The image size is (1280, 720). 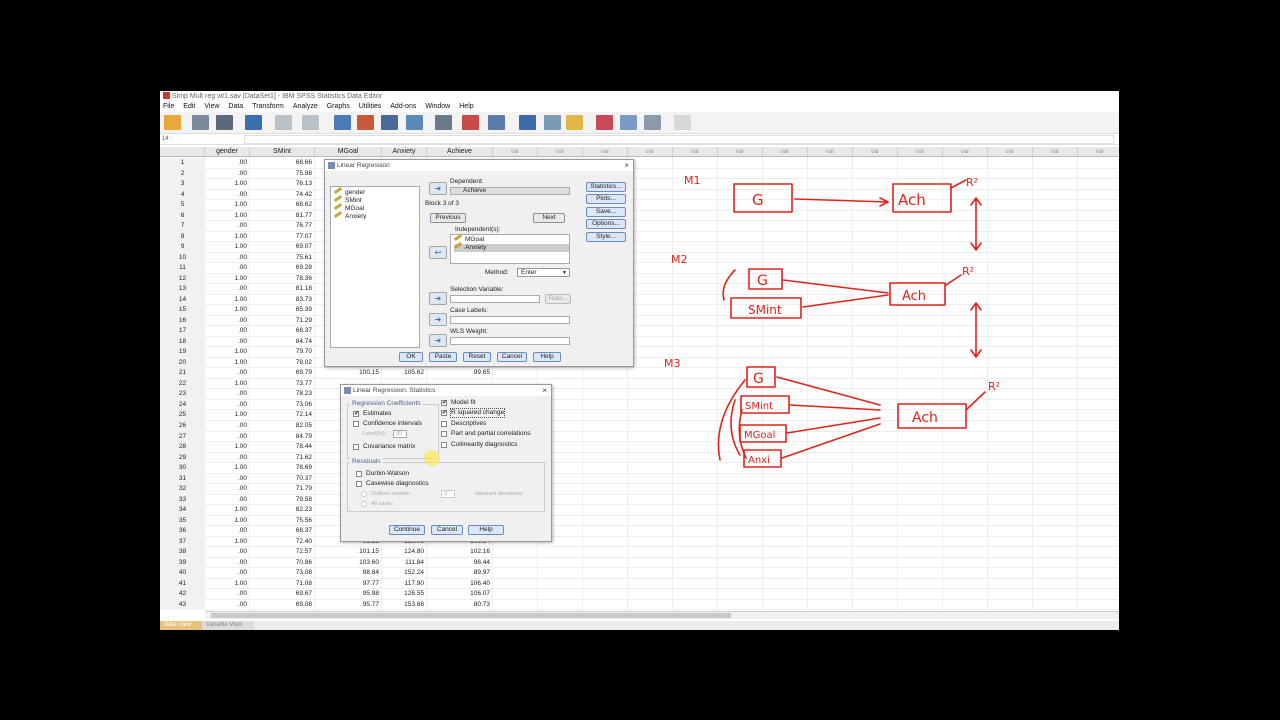 What do you see at coordinates (758, 200) in the screenshot?
I see `text-g-model1: G` at bounding box center [758, 200].